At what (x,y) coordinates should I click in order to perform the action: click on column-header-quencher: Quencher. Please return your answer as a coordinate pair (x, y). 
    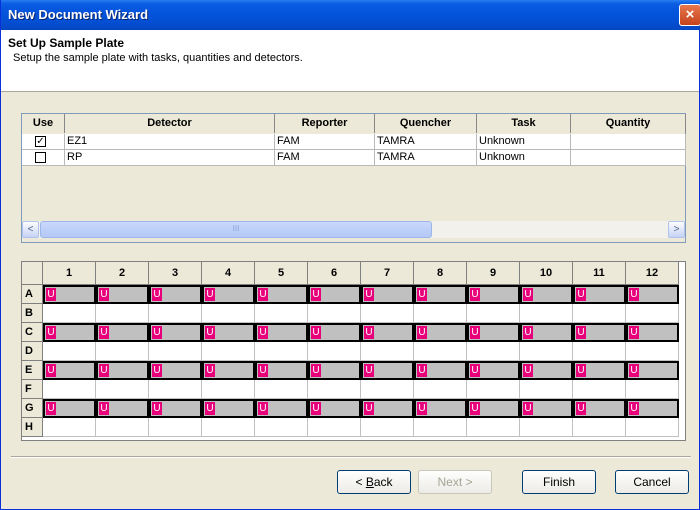
    Looking at the image, I should click on (426, 123).